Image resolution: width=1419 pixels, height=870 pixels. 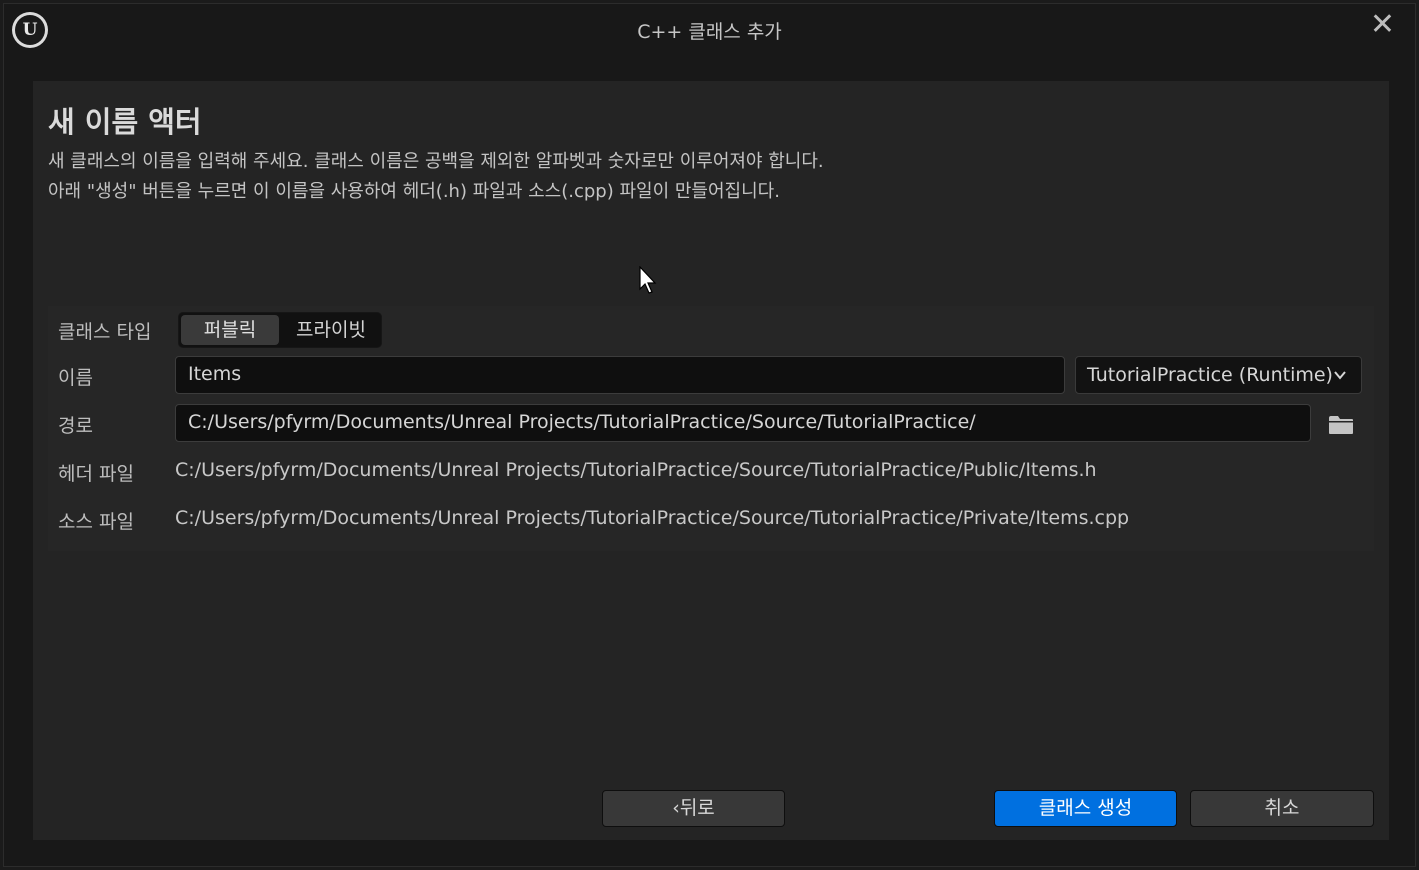 I want to click on back-button: ‹뒤로, so click(x=693, y=808).